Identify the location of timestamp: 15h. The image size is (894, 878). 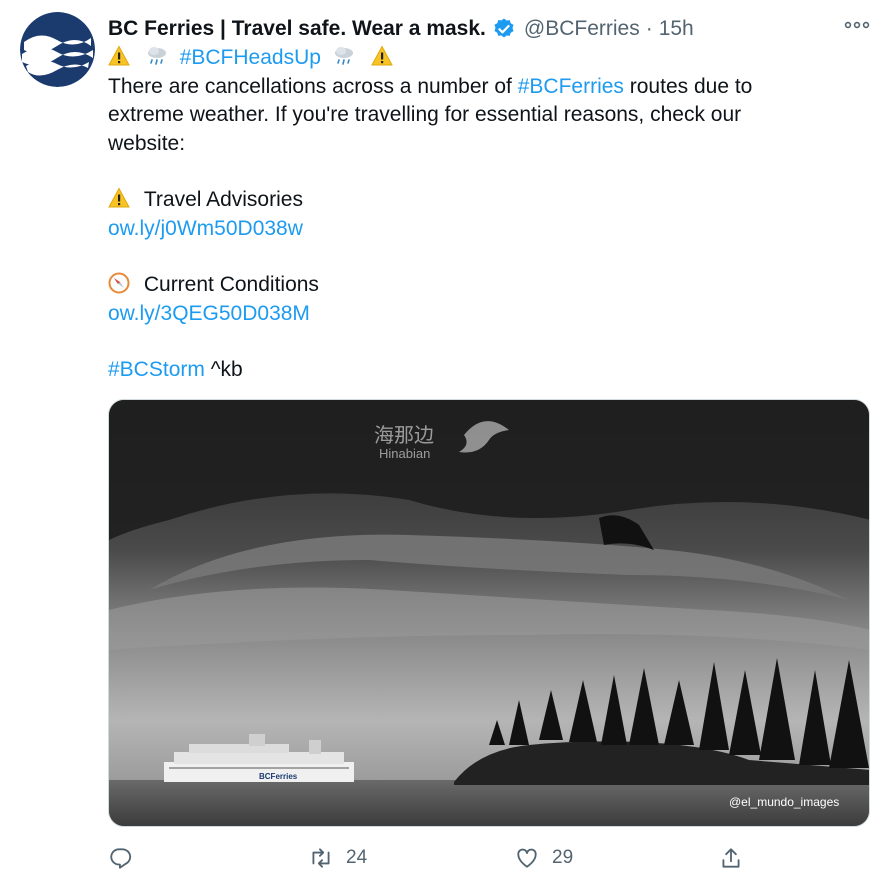
(676, 29).